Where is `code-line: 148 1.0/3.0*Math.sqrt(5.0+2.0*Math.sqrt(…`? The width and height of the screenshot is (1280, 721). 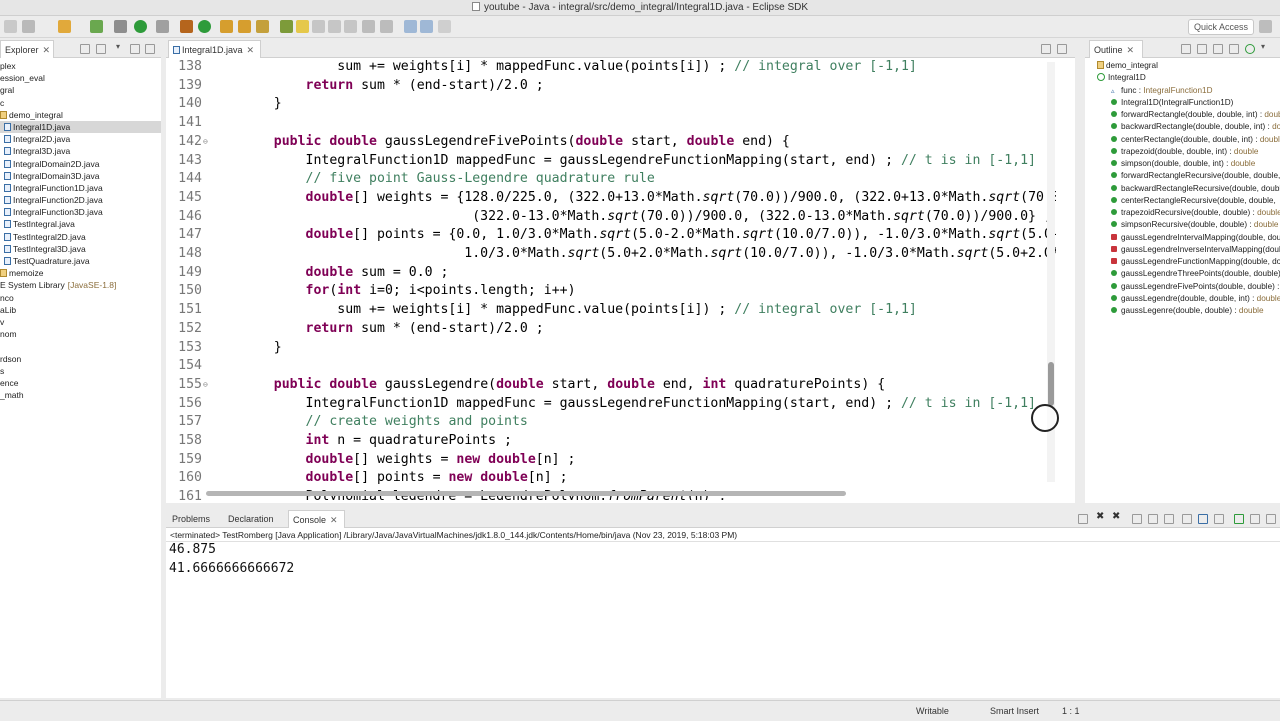 code-line: 148 1.0/3.0*Math.sqrt(5.0+2.0*Math.sqrt(… is located at coordinates (611, 254).